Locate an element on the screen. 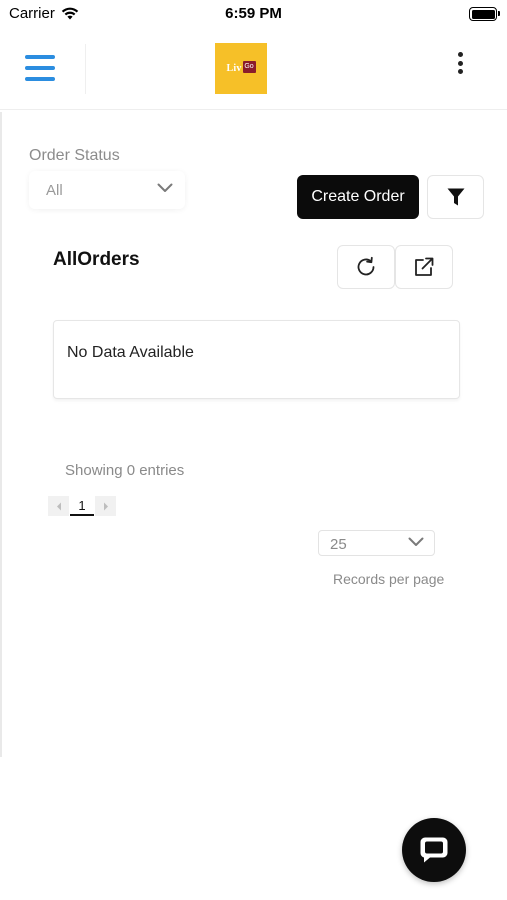 The height and width of the screenshot is (900, 507). chevron-right-icon is located at coordinates (105, 506).